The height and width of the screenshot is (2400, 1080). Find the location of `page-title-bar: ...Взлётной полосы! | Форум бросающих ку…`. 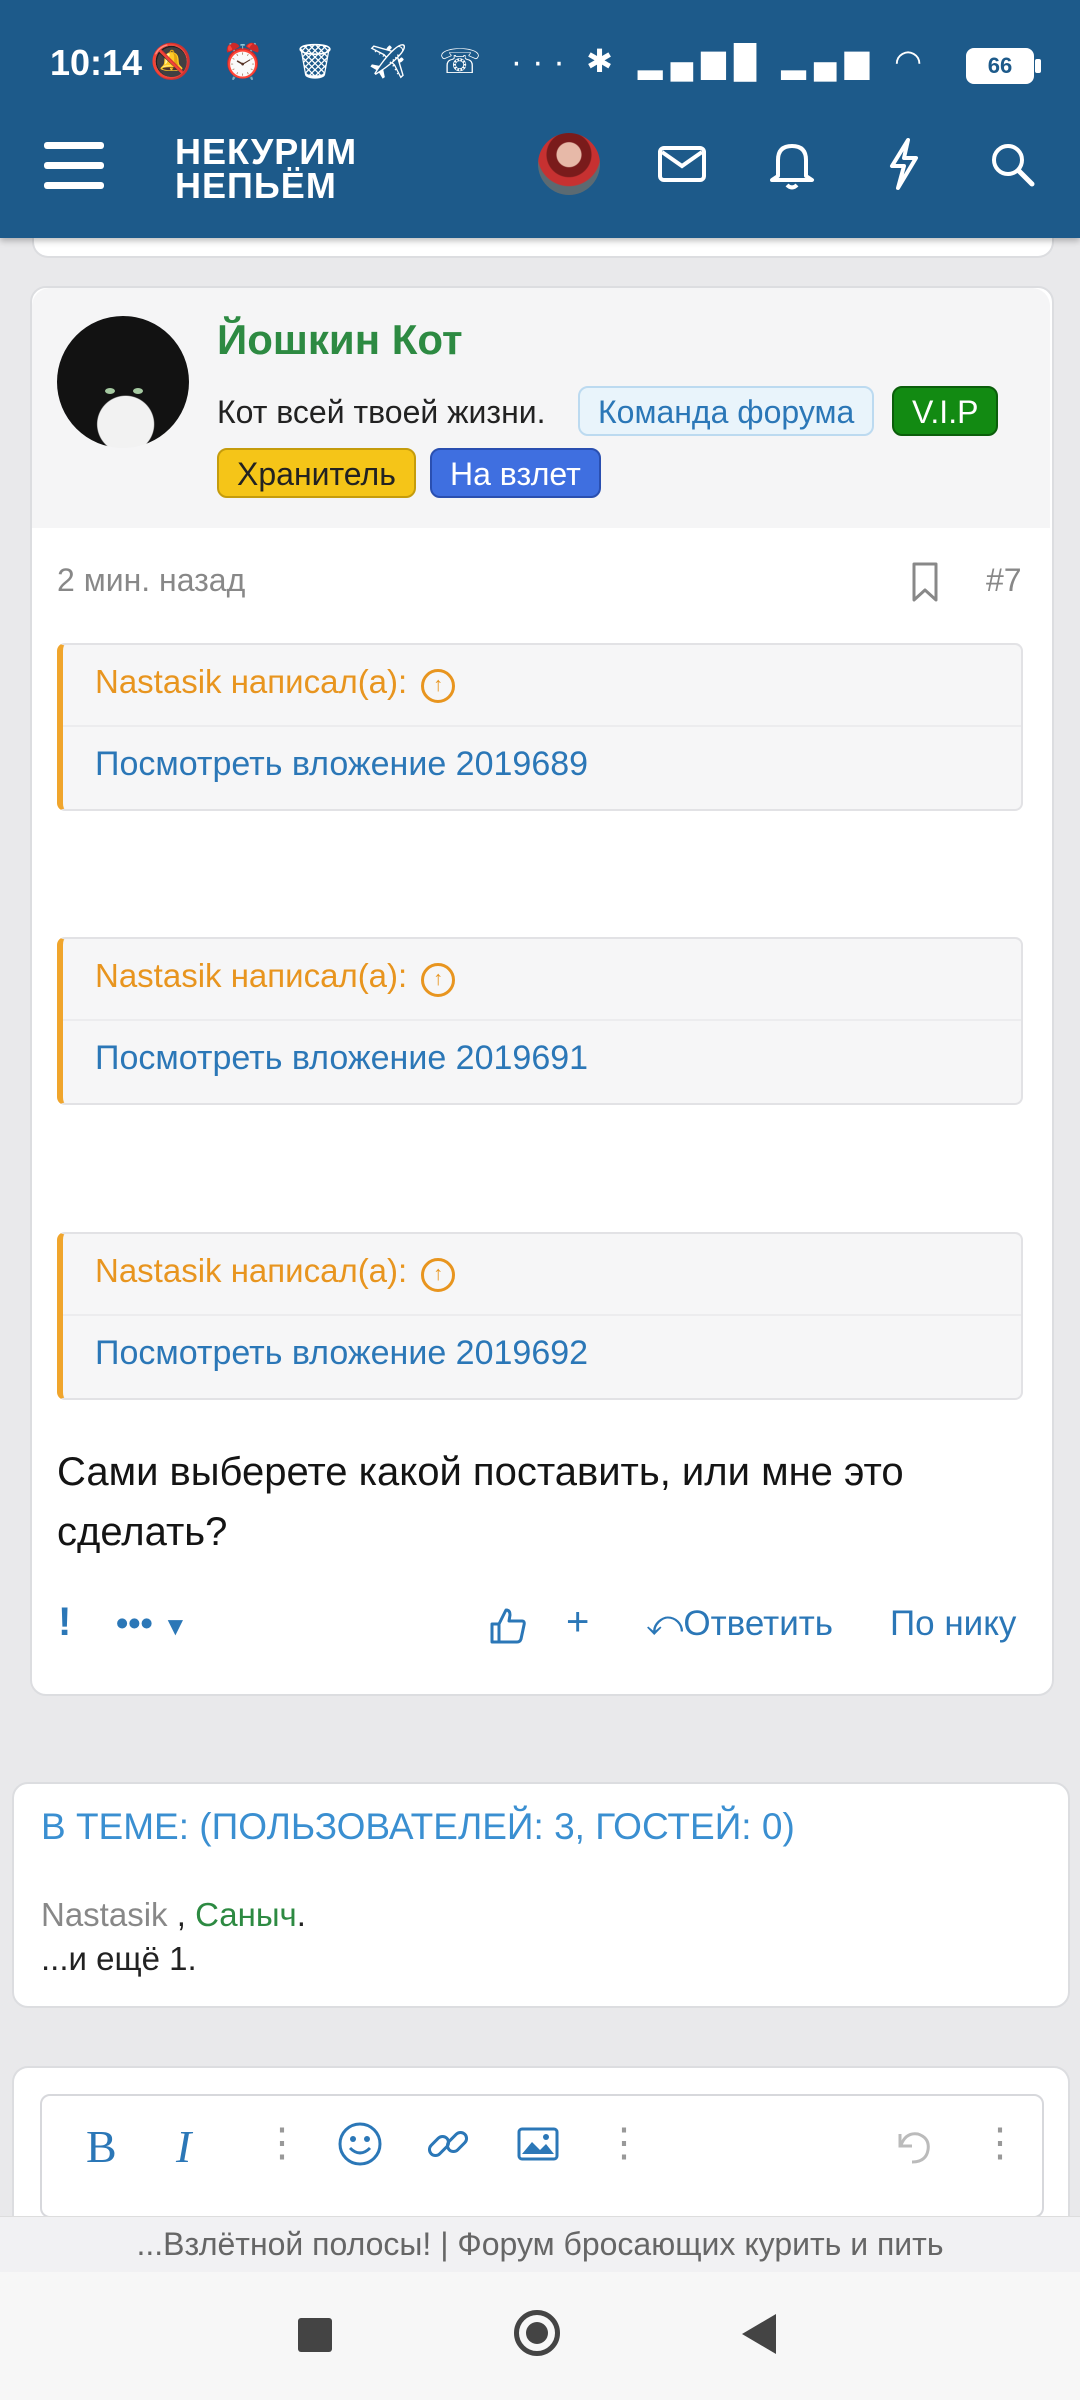

page-title-bar: ...Взлётной полосы! | Форум бросающих ку… is located at coordinates (540, 2244).